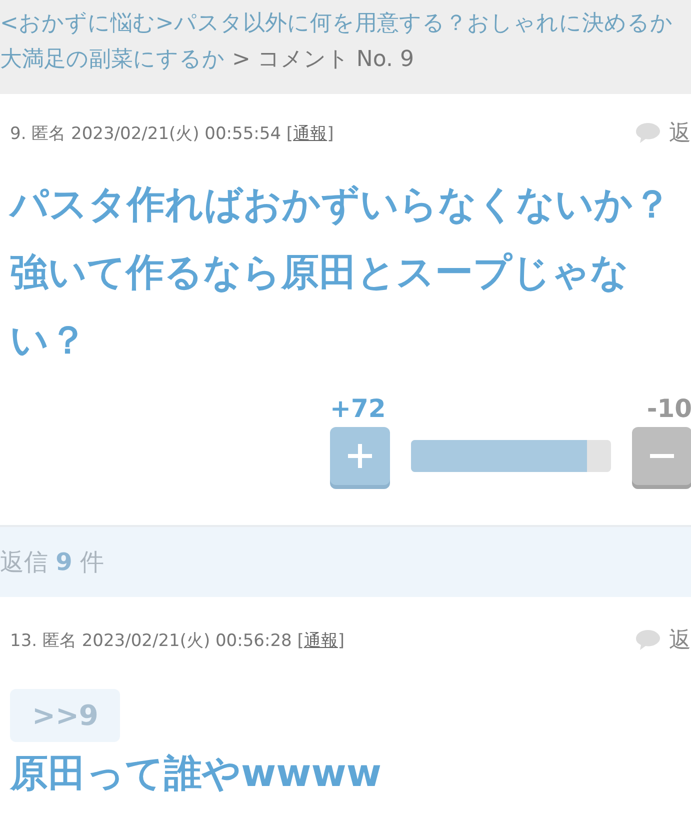 This screenshot has width=691, height=827. I want to click on plus-button, so click(360, 456).